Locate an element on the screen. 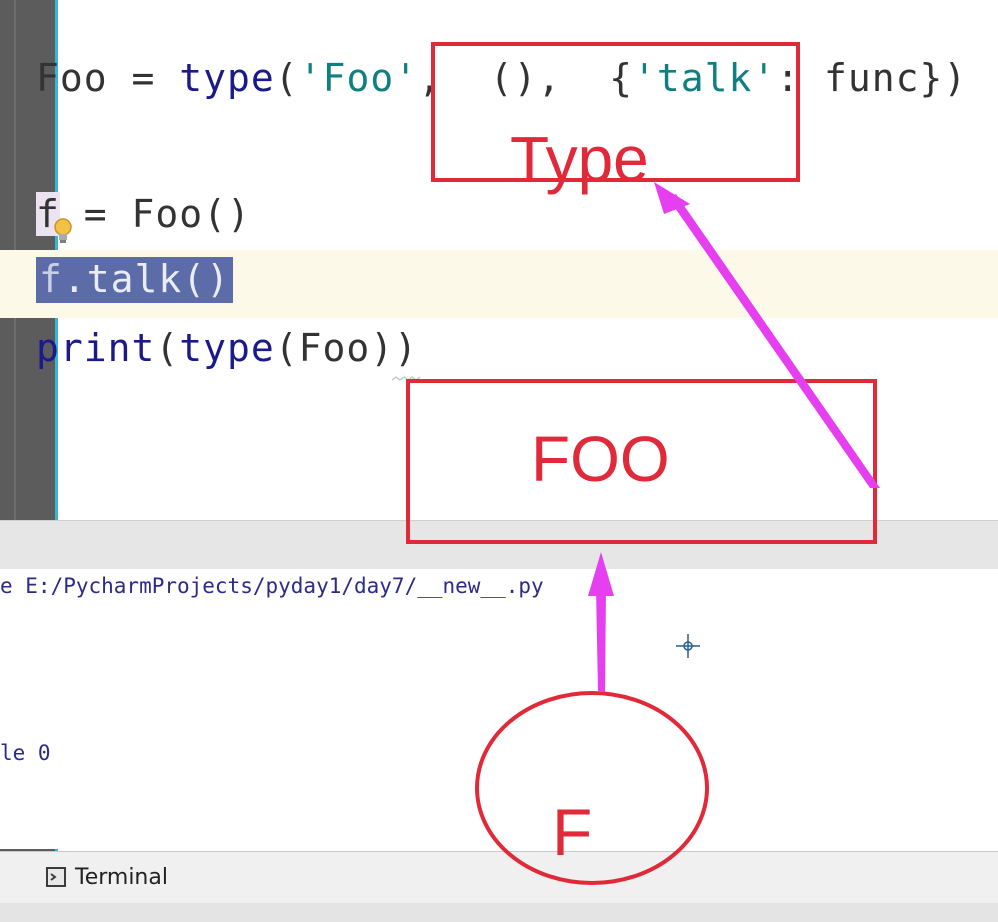  arrow-head-foo is located at coordinates (601, 574).